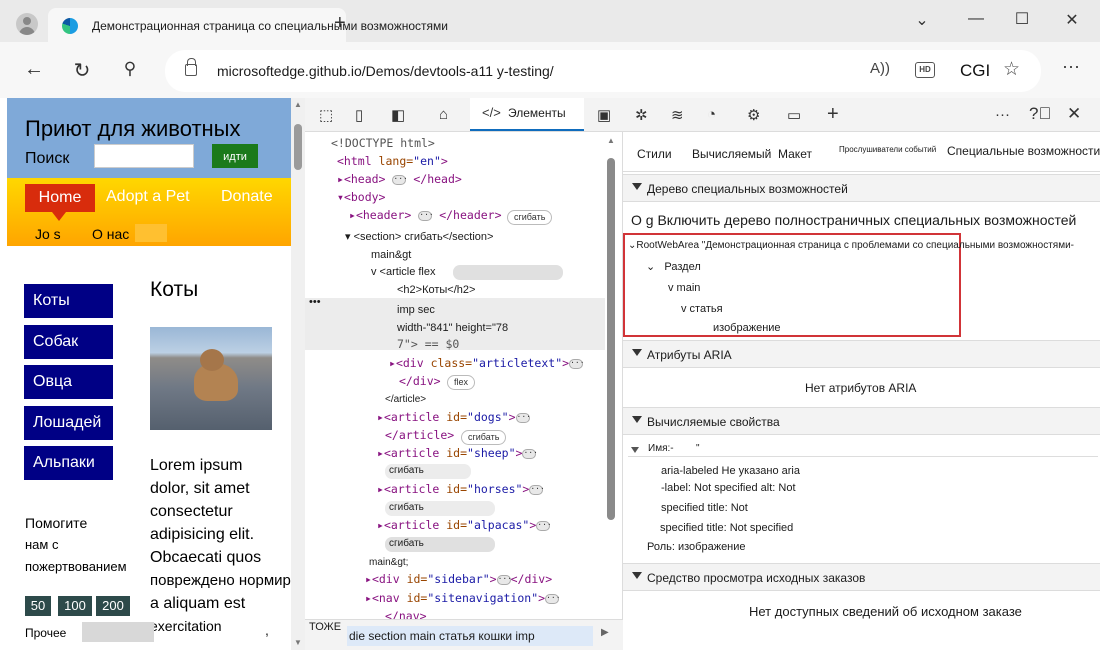 The image size is (1100, 650). I want to click on dom-img-line: imp sec, so click(416, 310).